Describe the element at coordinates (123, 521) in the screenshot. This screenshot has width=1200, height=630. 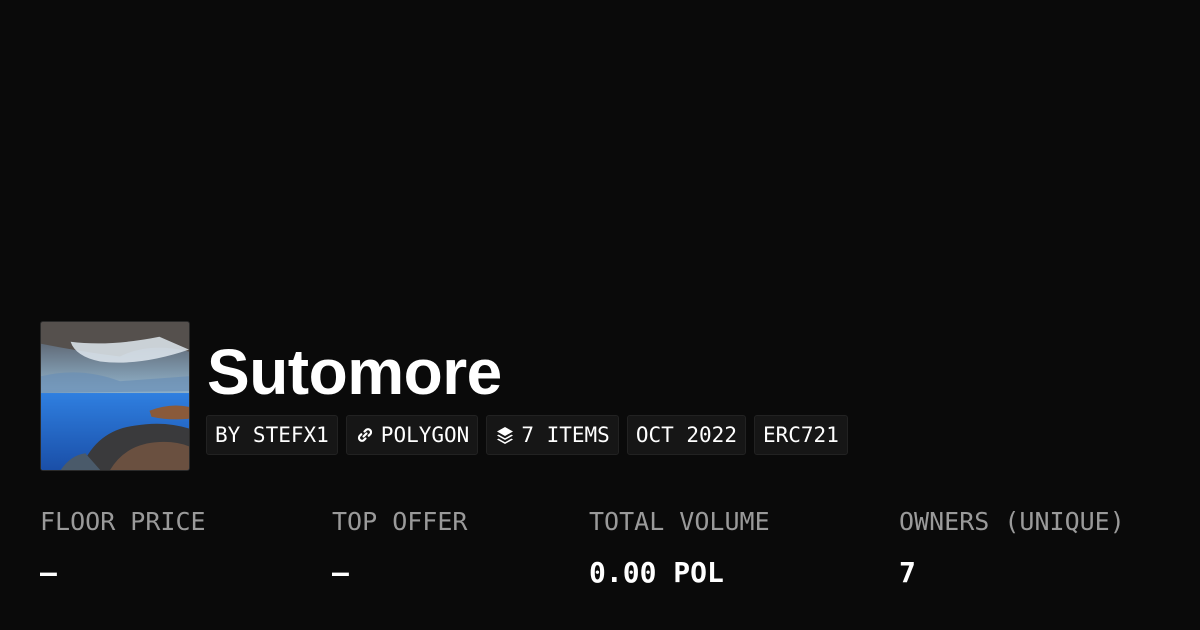
I see `stat-label: FLOOR PRICE` at that location.